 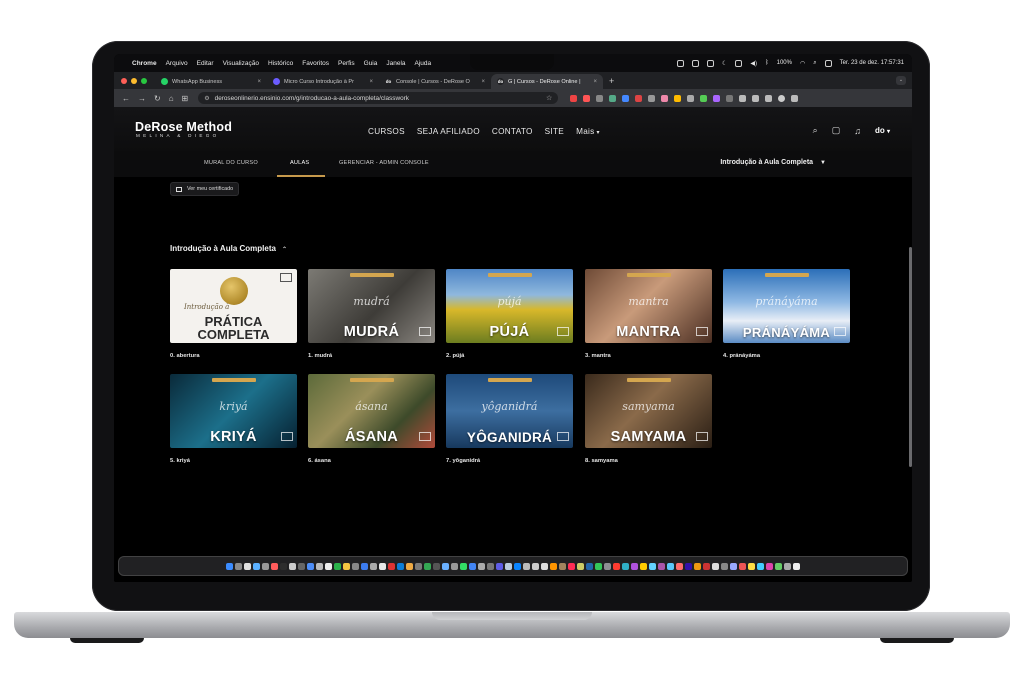 What do you see at coordinates (815, 130) in the screenshot?
I see `search-icon: ⌕` at bounding box center [815, 130].